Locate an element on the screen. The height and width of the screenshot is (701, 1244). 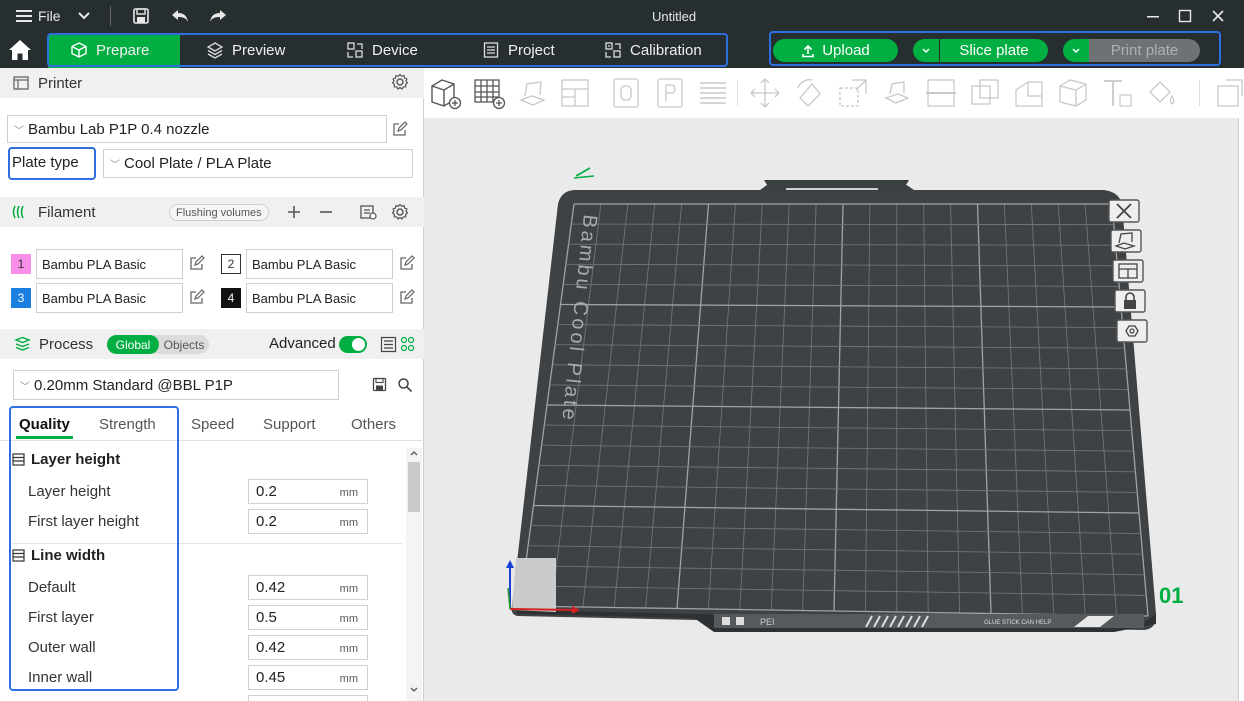
global-objects-toggle: Global Objects is located at coordinates (158, 344).